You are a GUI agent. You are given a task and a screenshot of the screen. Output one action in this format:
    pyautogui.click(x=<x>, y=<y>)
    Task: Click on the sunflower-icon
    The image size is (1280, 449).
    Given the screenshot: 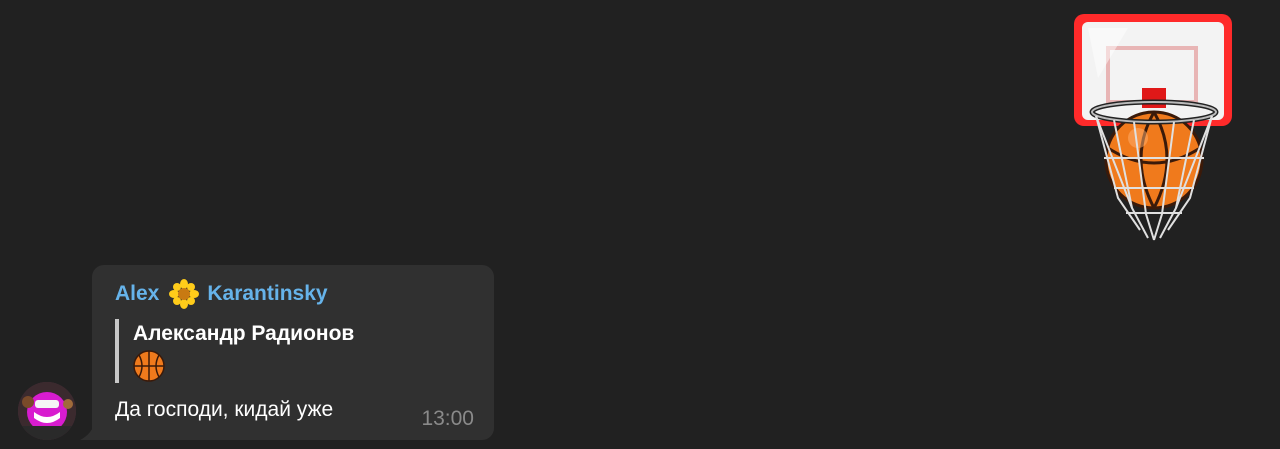 What is the action you would take?
    pyautogui.click(x=184, y=294)
    